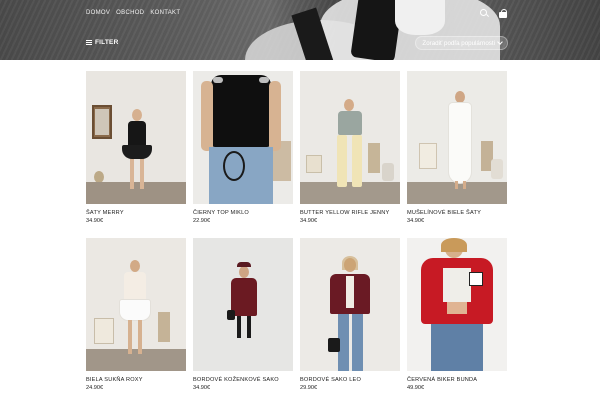 Image resolution: width=600 pixels, height=400 pixels. Describe the element at coordinates (494, 13) in the screenshot. I see `header-icons` at that location.